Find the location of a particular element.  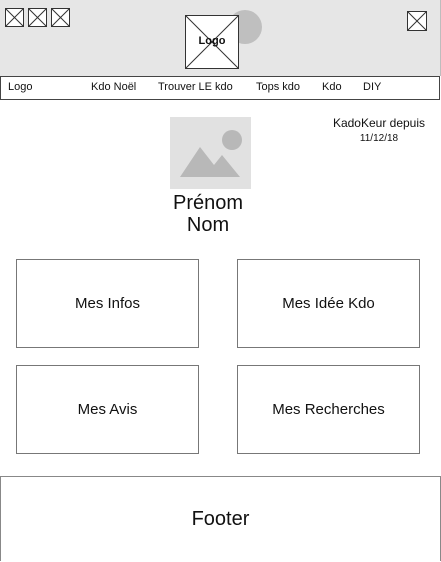

my-reviews-button: Mes Avis is located at coordinates (107, 409).